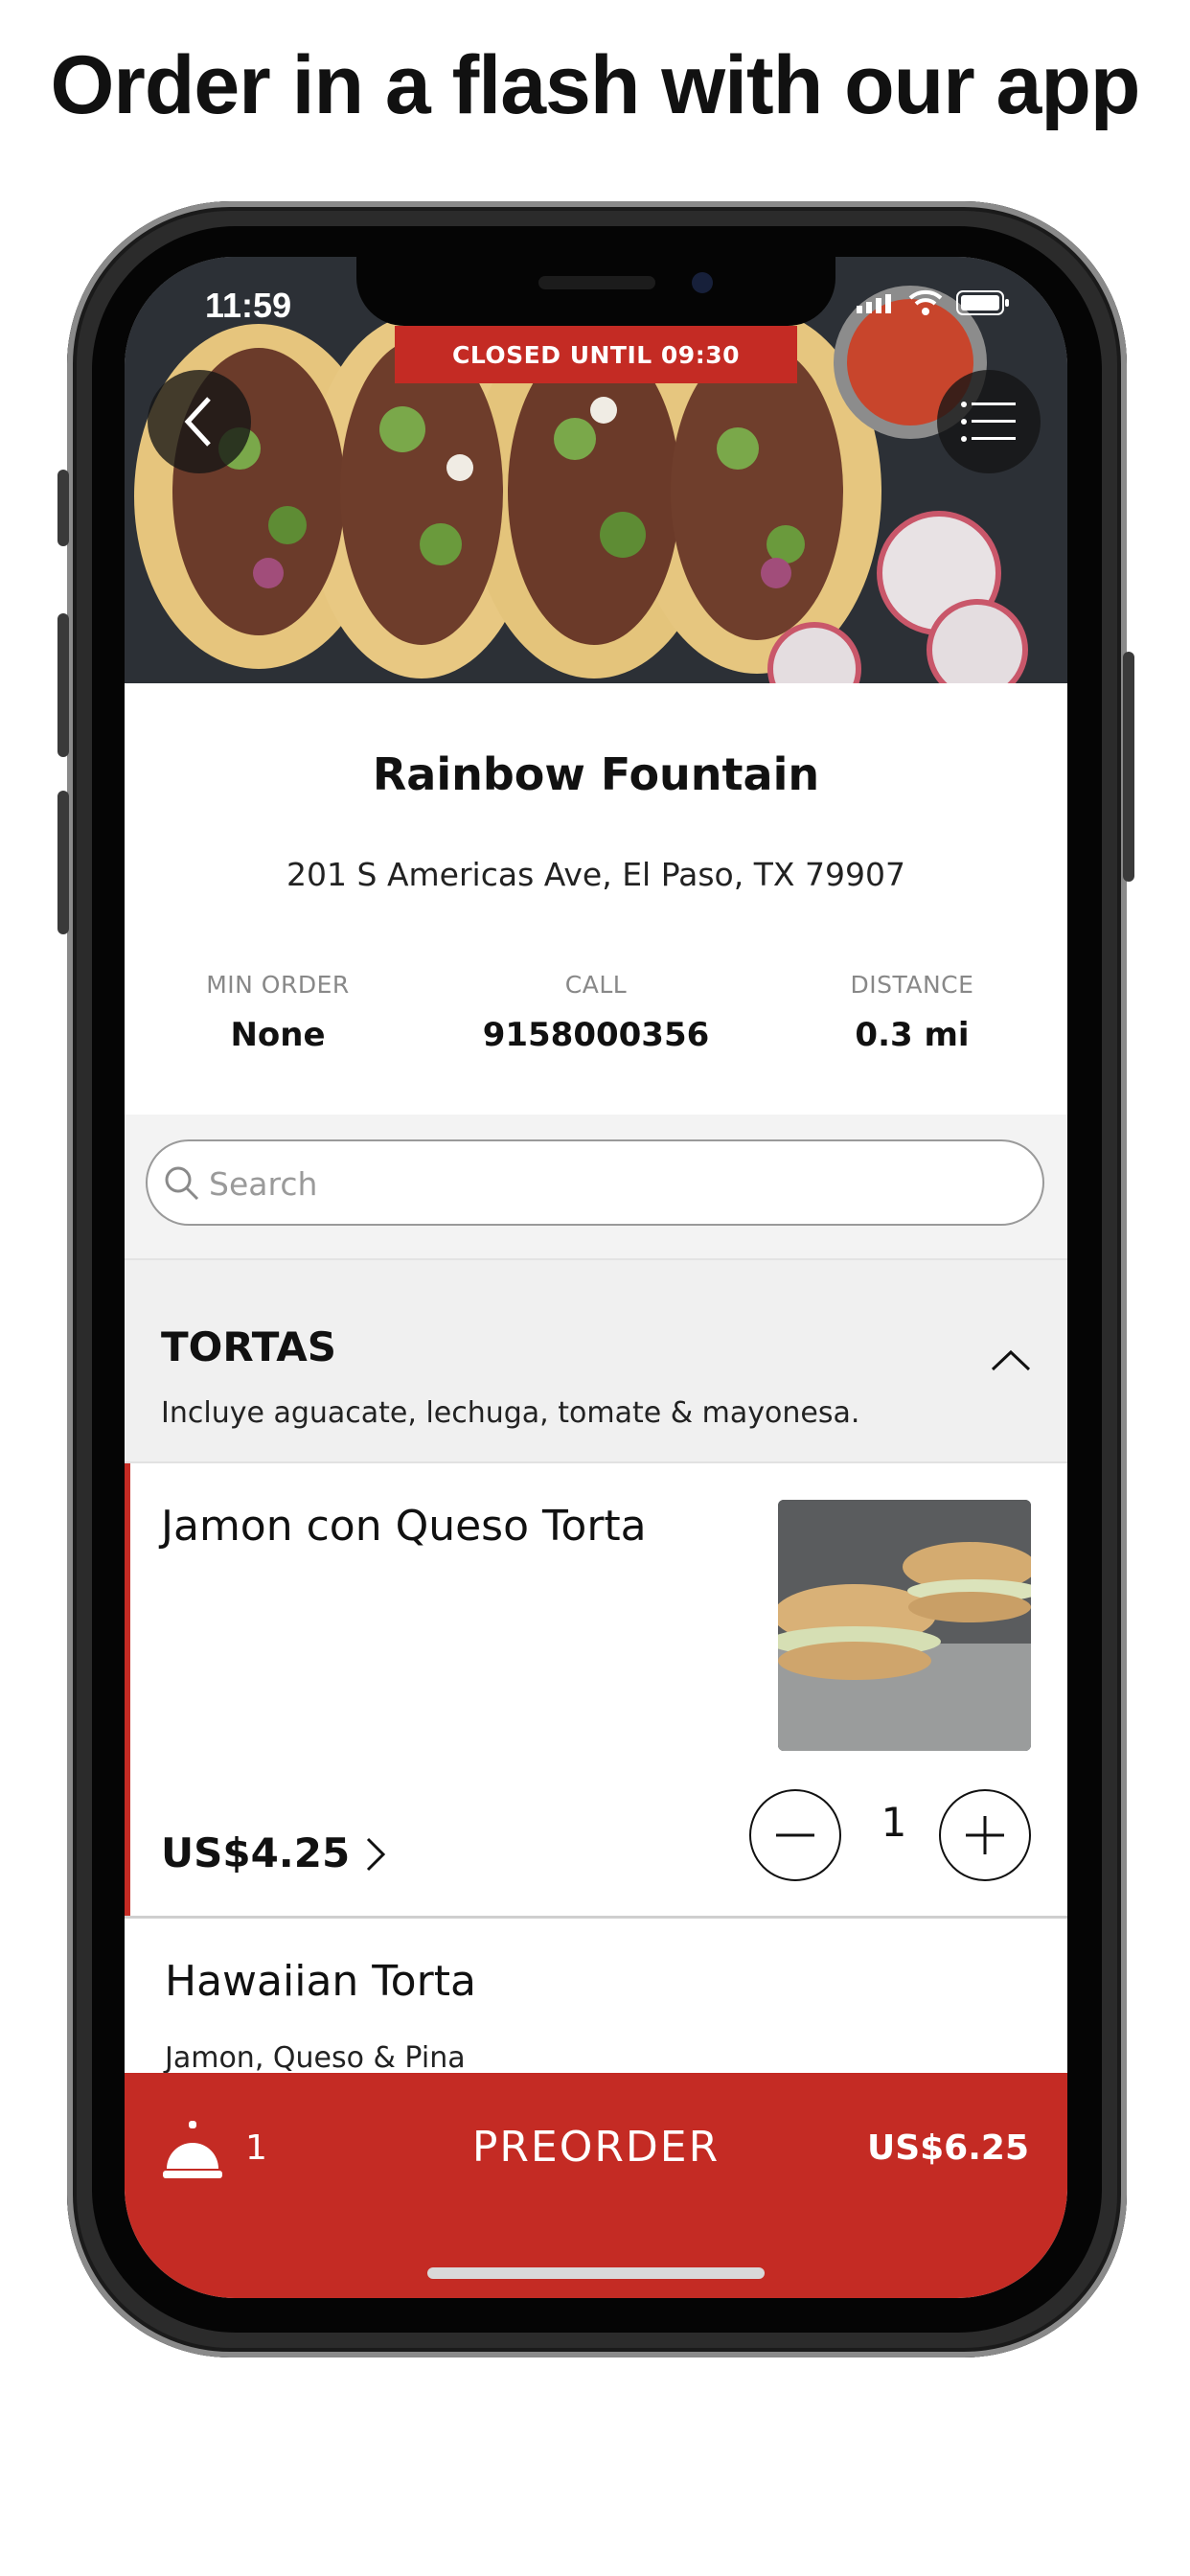 The height and width of the screenshot is (2576, 1190). Describe the element at coordinates (913, 1035) in the screenshot. I see `stat-value: 0.3 mi` at that location.